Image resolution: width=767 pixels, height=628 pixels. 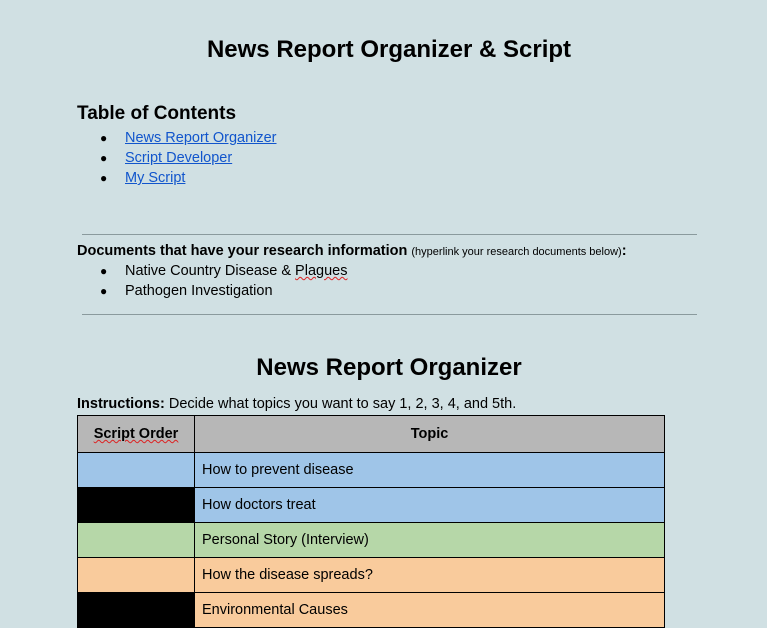 I want to click on table-row: Environmental Causes, so click(x=371, y=610).